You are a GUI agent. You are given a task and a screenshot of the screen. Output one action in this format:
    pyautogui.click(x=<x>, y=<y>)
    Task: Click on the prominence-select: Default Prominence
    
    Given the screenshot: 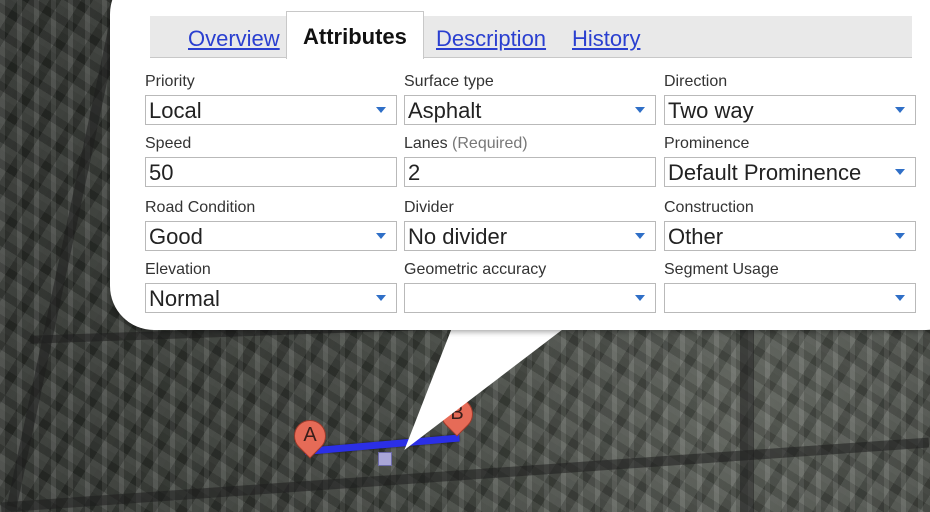 What is the action you would take?
    pyautogui.click(x=790, y=172)
    